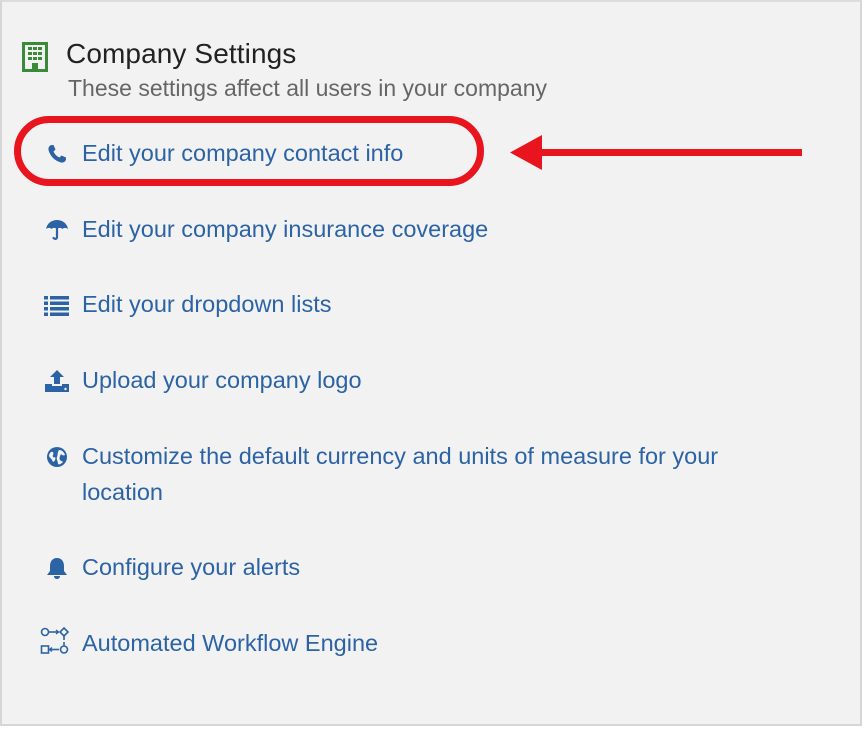 This screenshot has height=730, width=866. I want to click on workflow-icon, so click(55, 640).